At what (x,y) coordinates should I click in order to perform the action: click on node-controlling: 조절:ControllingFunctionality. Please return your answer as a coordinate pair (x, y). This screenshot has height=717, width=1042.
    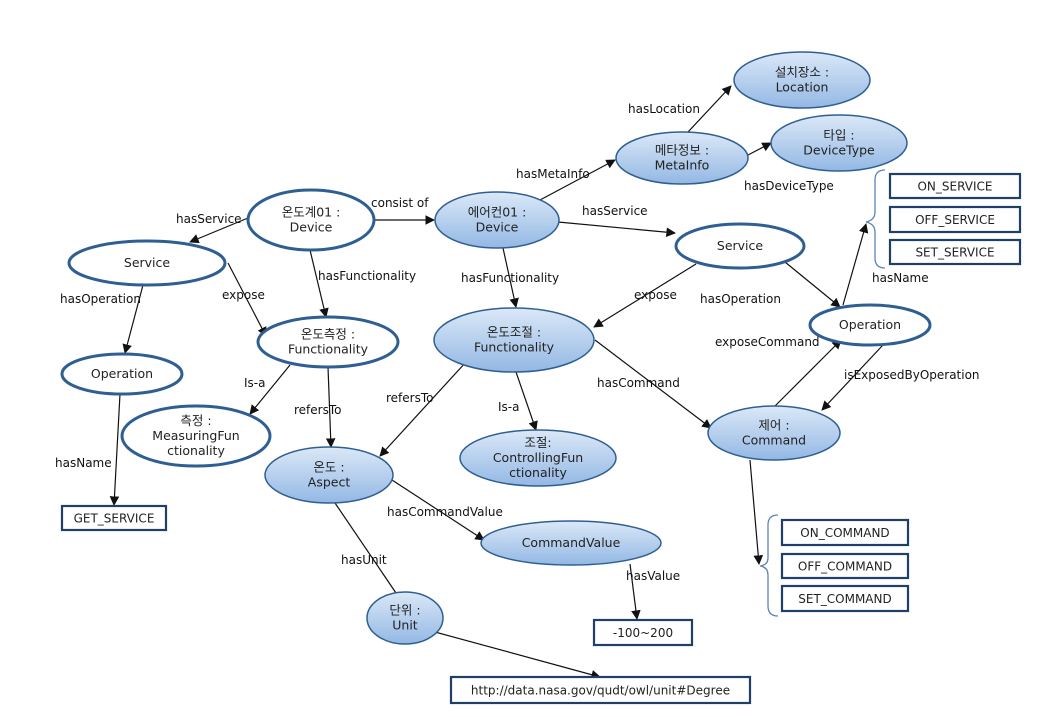
    Looking at the image, I should click on (538, 458).